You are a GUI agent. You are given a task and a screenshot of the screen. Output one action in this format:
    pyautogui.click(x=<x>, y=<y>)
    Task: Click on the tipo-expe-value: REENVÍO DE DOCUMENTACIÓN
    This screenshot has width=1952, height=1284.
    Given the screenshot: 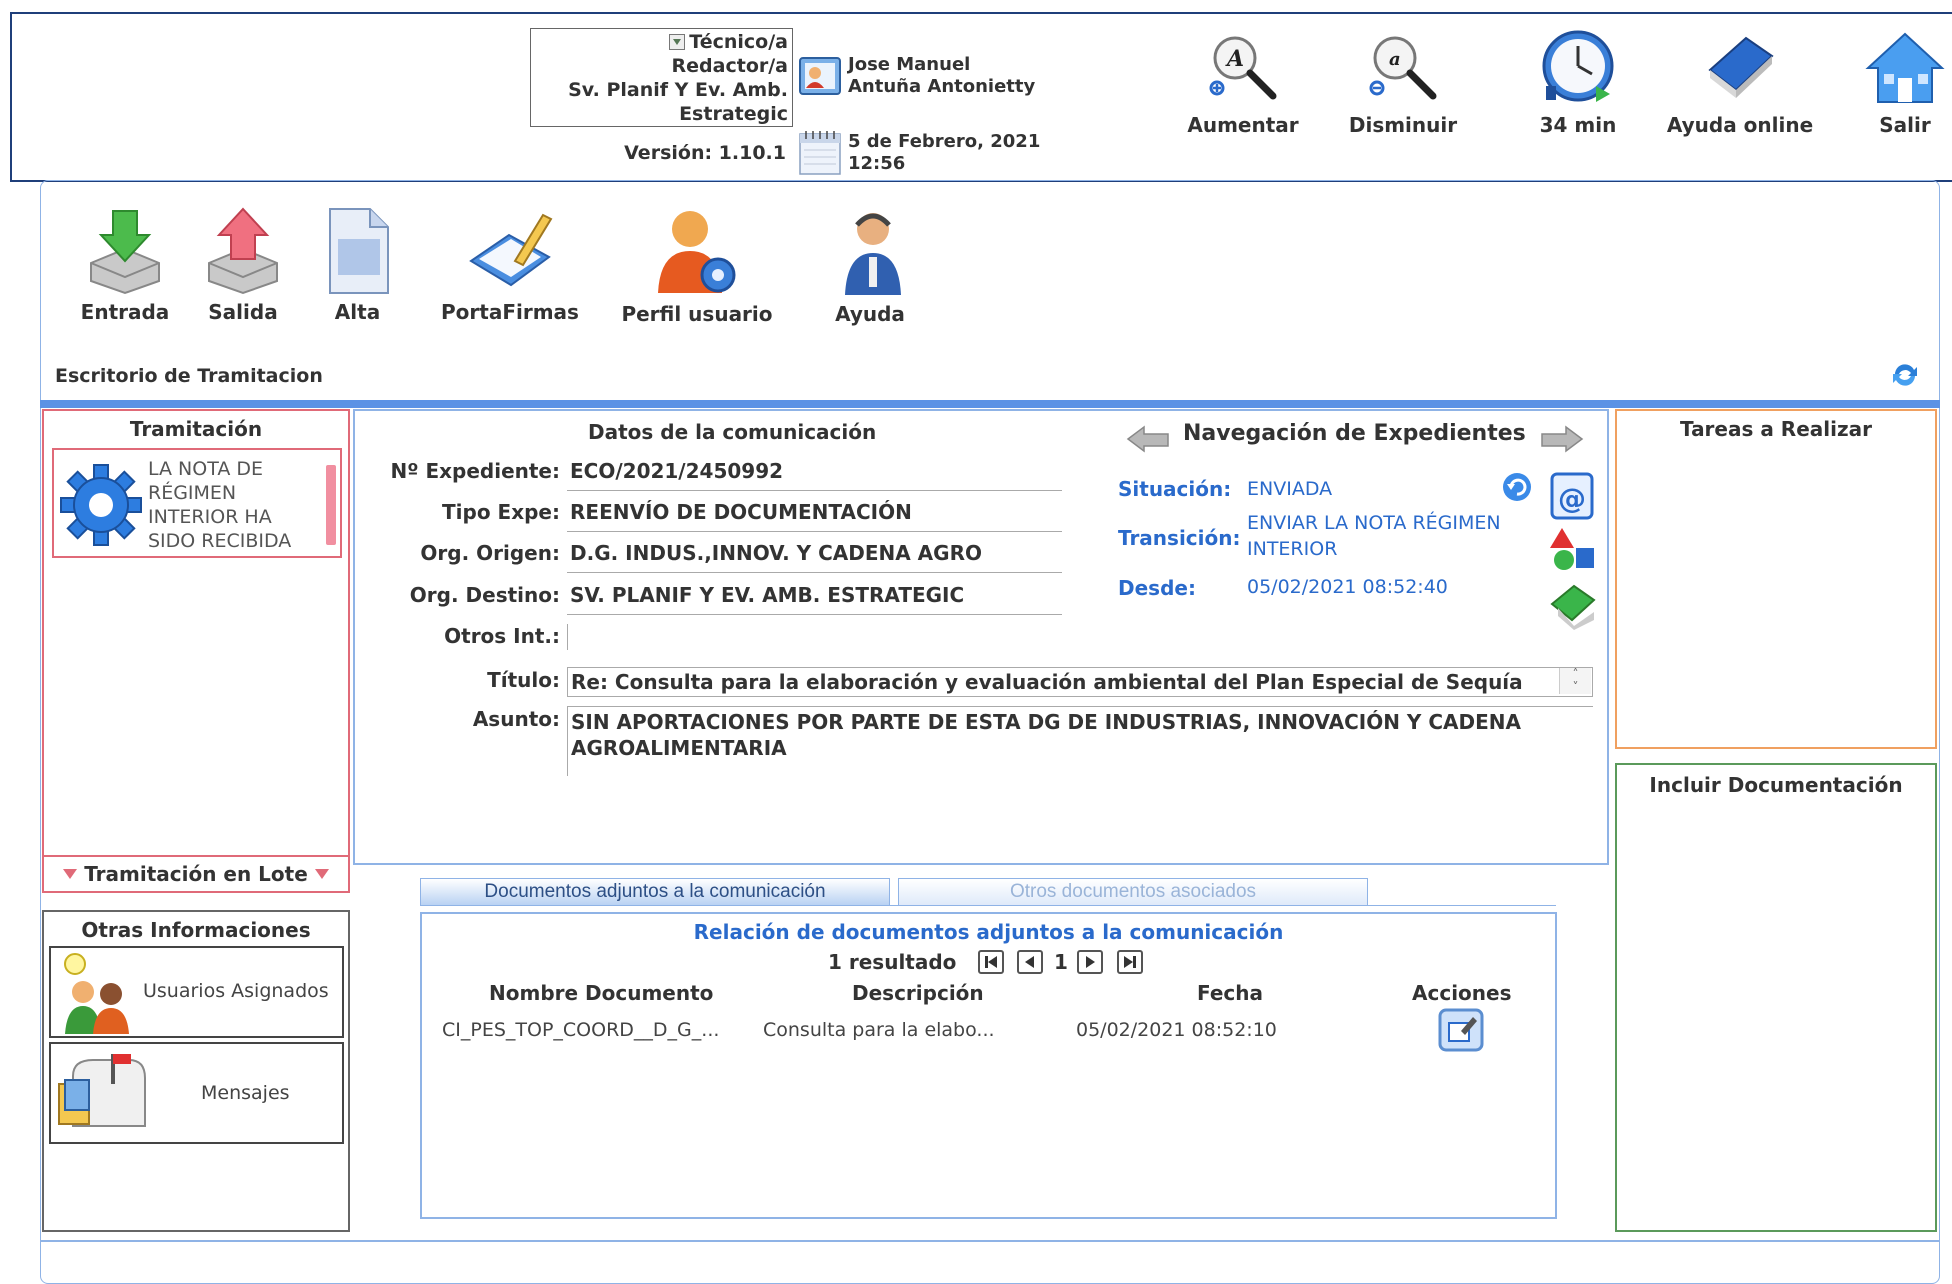 What is the action you would take?
    pyautogui.click(x=814, y=516)
    